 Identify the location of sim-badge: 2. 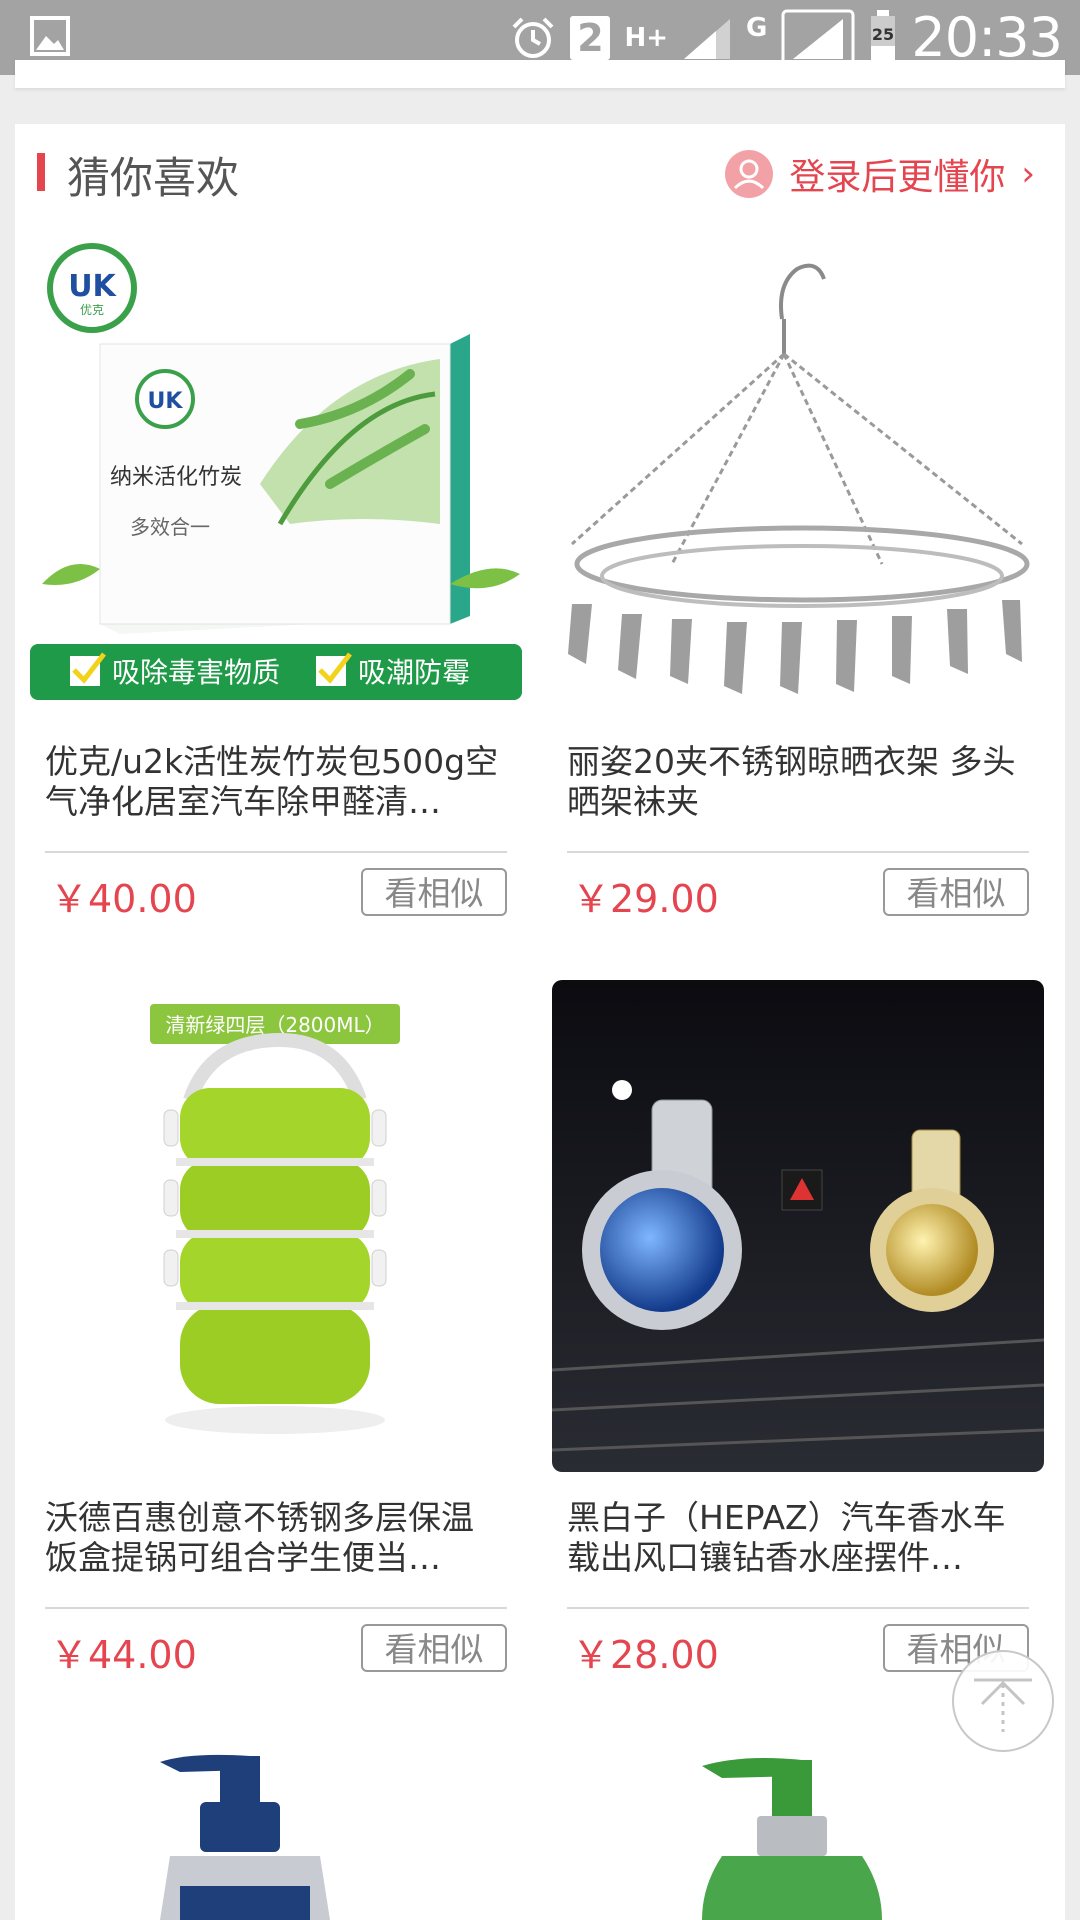
(590, 37).